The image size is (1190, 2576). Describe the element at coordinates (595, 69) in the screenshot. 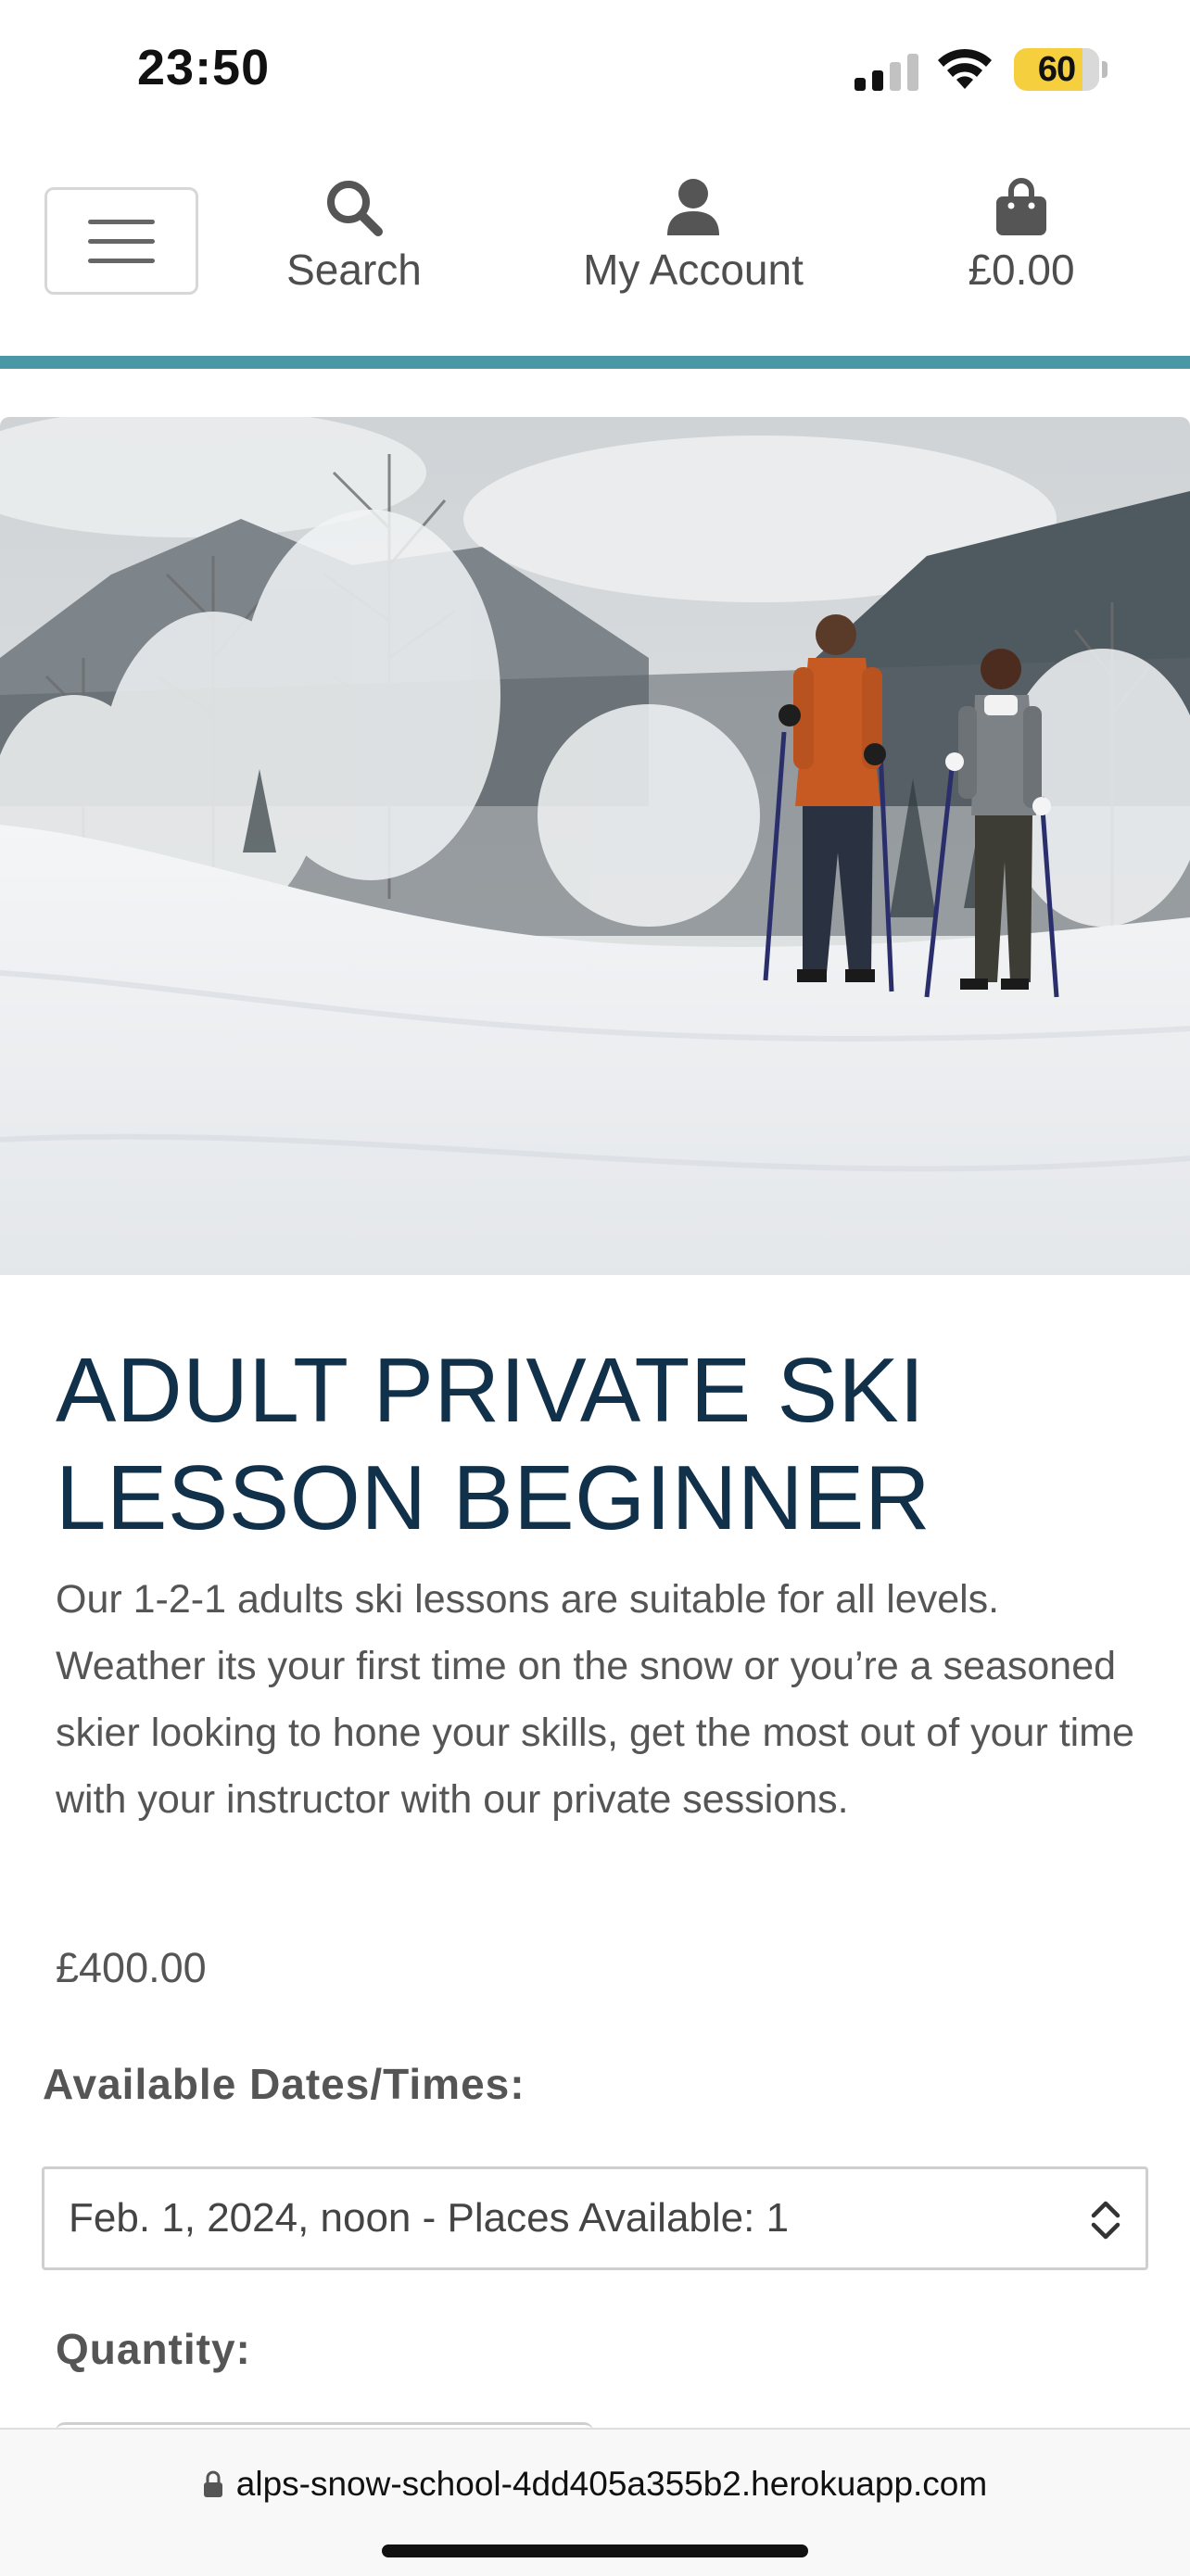

I see `status-bar: 23:50 60` at that location.